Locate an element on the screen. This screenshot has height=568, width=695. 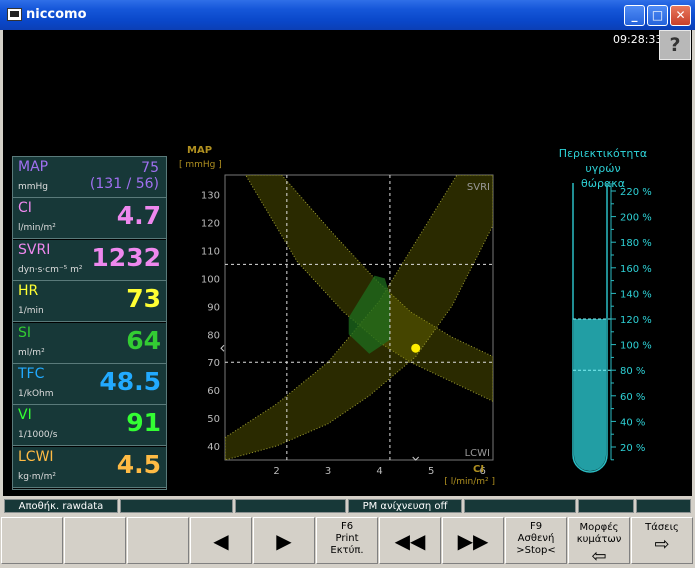
status-field: PM ανίχνευση off is located at coordinates (405, 506).